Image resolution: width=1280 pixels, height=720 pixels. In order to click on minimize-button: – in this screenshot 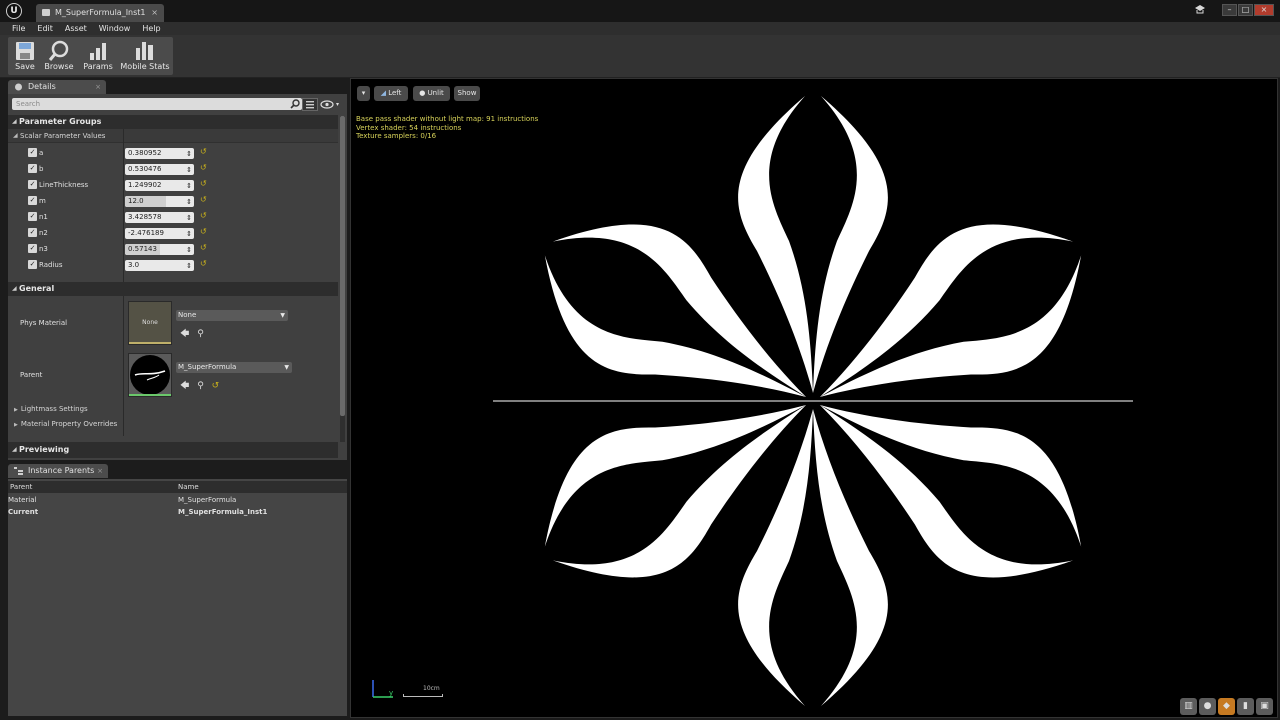, I will do `click(1229, 10)`.